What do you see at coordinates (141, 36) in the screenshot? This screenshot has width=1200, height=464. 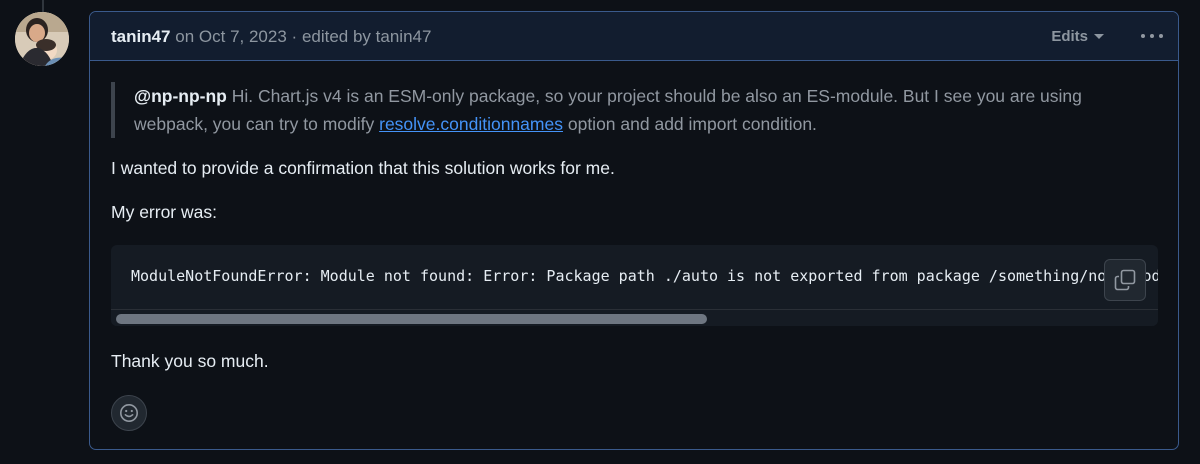 I see `author-link: tanin47` at bounding box center [141, 36].